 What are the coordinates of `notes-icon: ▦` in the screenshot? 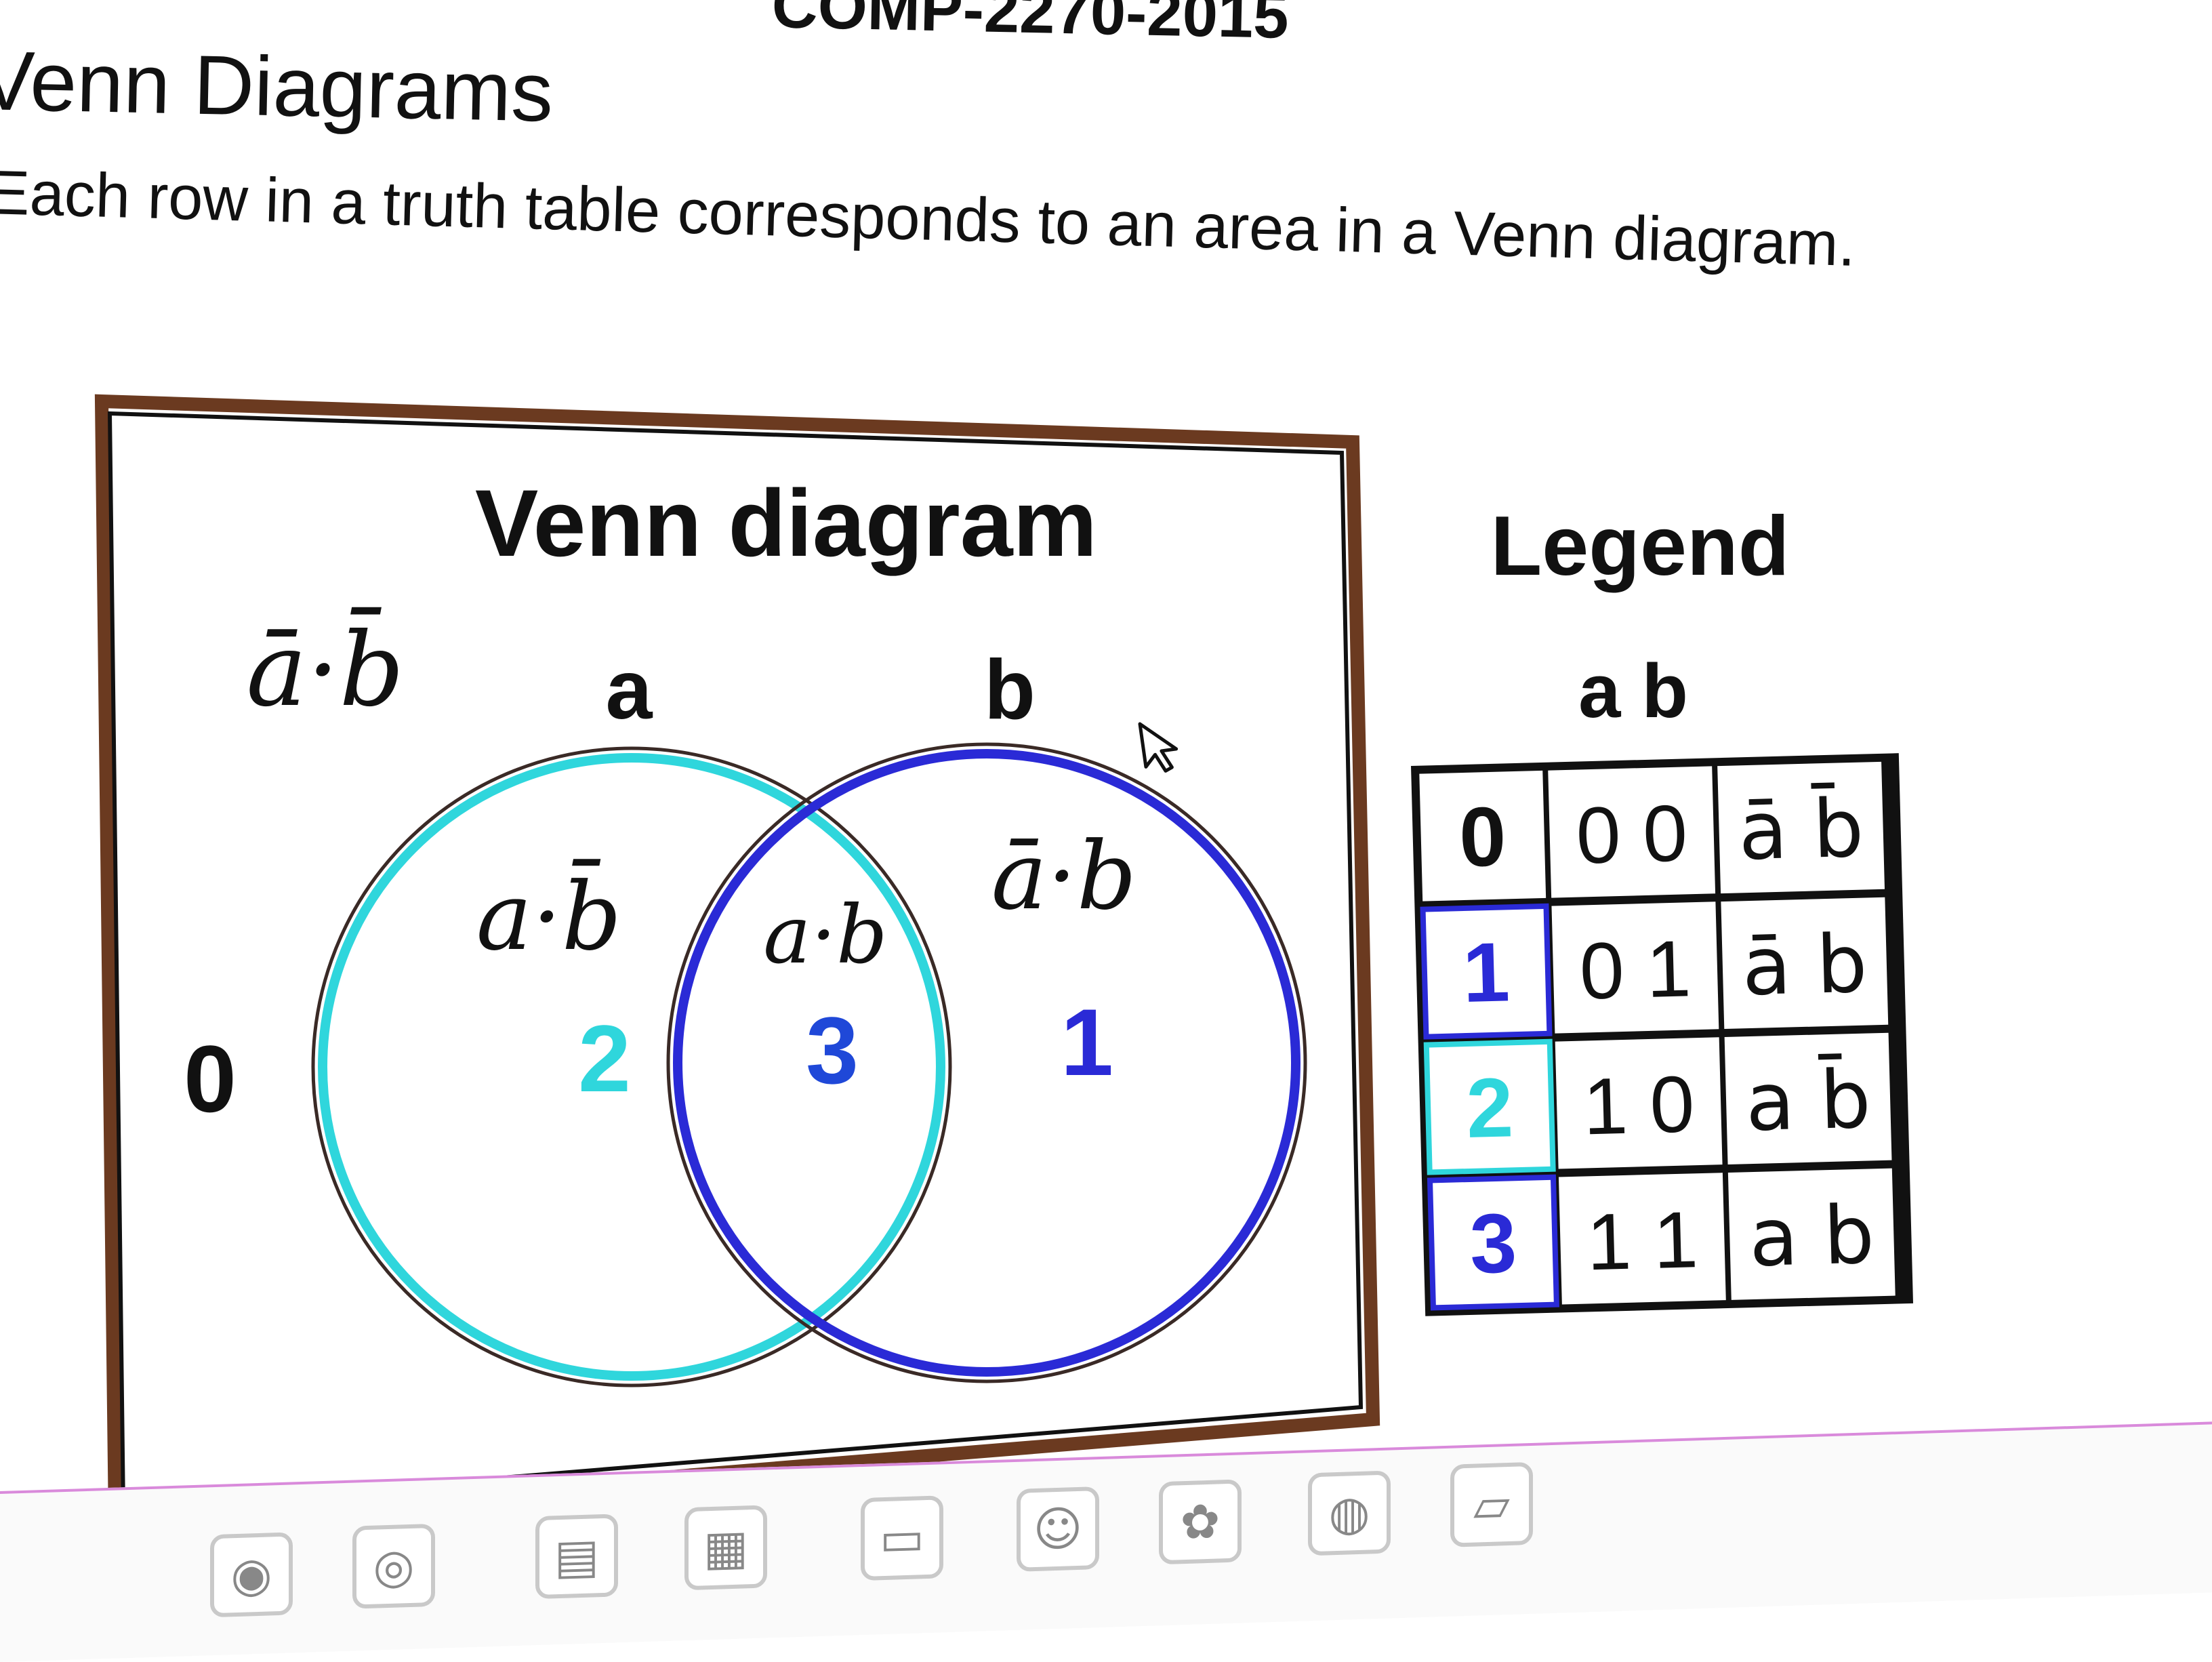 It's located at (725, 1548).